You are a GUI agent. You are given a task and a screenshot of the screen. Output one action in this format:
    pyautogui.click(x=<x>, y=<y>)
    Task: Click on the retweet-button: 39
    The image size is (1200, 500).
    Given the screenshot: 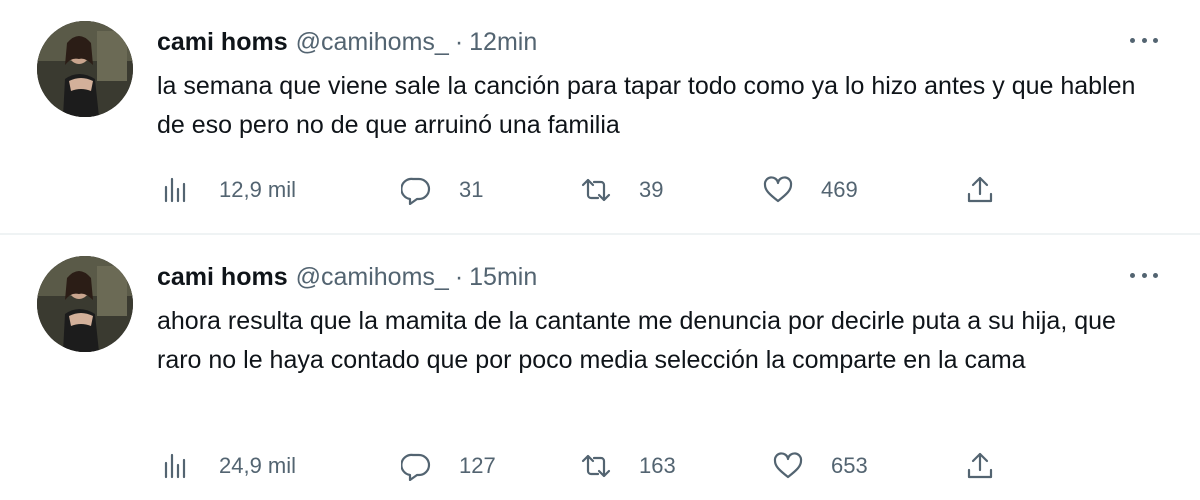 What is the action you would take?
    pyautogui.click(x=622, y=190)
    